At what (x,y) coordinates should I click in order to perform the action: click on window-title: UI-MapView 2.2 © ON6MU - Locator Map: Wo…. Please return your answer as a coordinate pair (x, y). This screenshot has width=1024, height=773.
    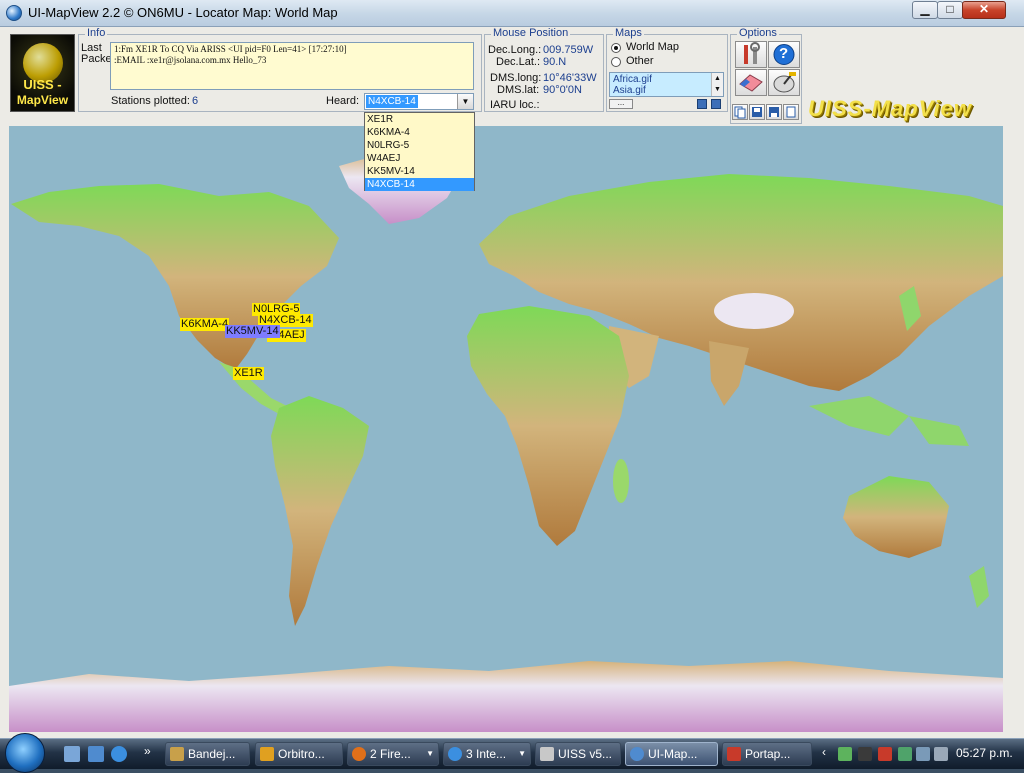
    Looking at the image, I should click on (183, 12).